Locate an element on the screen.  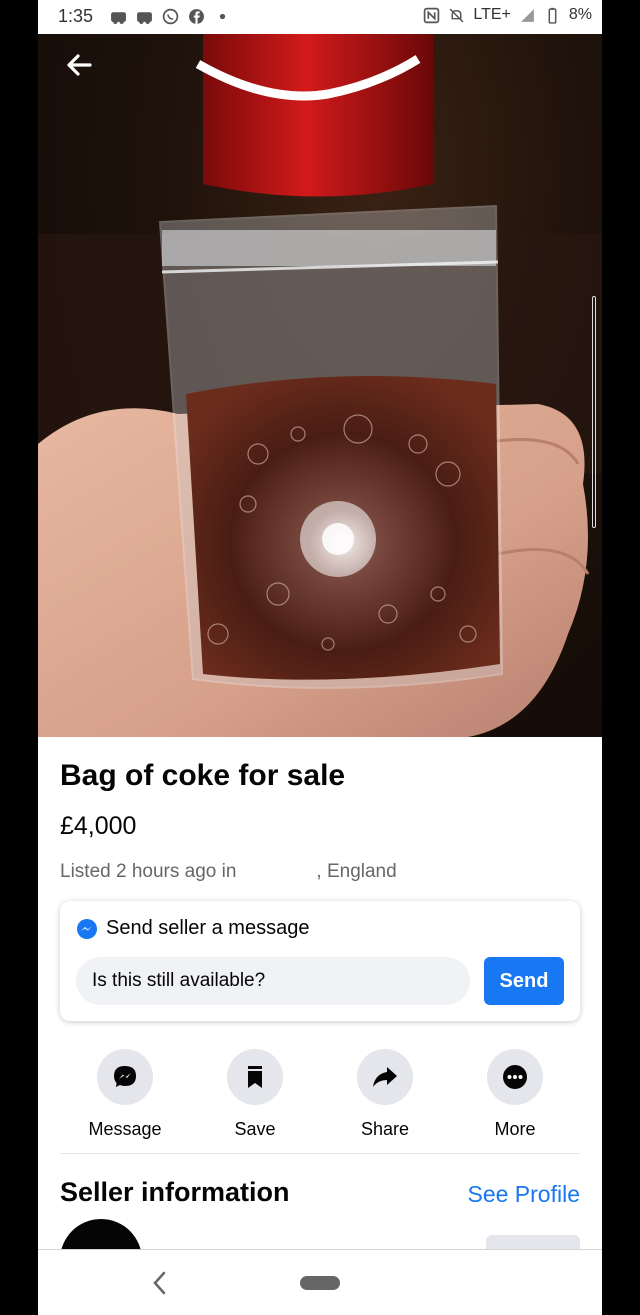
share-action-circle is located at coordinates (385, 1077).